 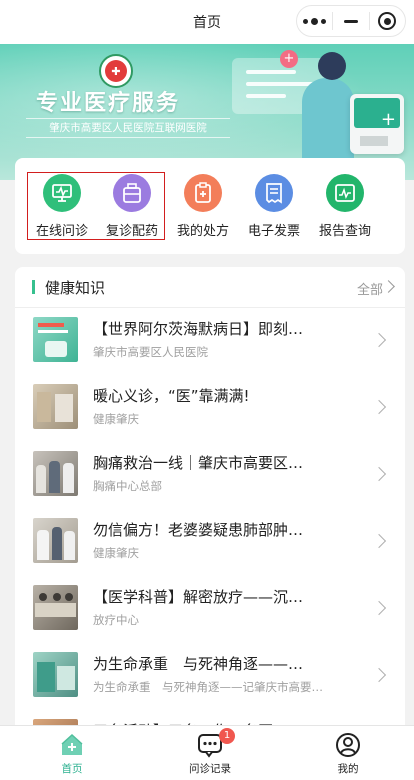 I want to click on tab-home: 首页, so click(x=72, y=754).